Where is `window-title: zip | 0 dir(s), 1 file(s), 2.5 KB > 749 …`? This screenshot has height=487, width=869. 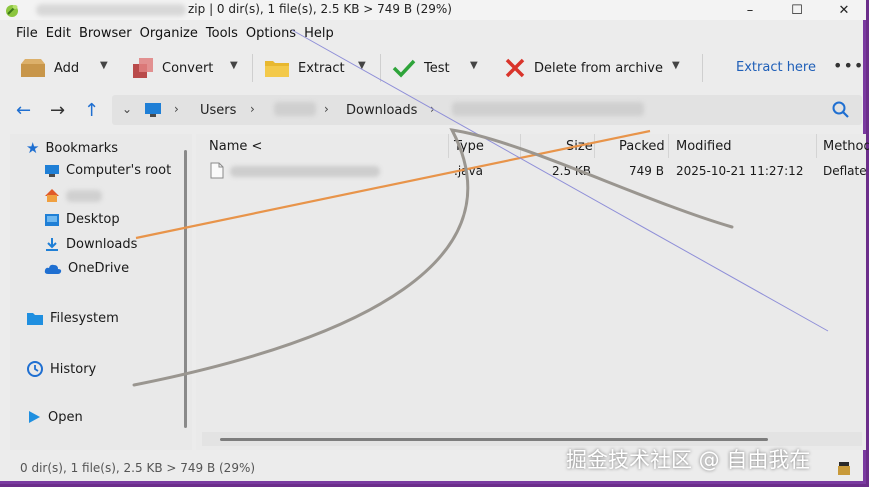 window-title: zip | 0 dir(s), 1 file(s), 2.5 KB > 749 … is located at coordinates (320, 9).